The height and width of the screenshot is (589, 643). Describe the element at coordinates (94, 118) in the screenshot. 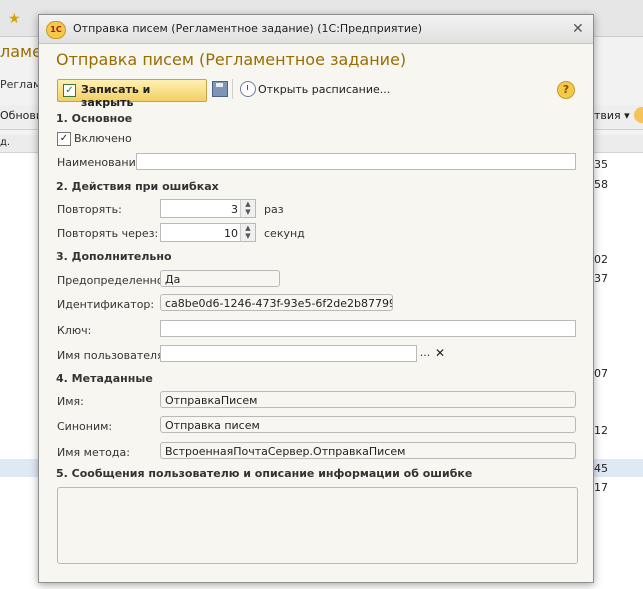

I see `section-basic: 1. Основное` at that location.